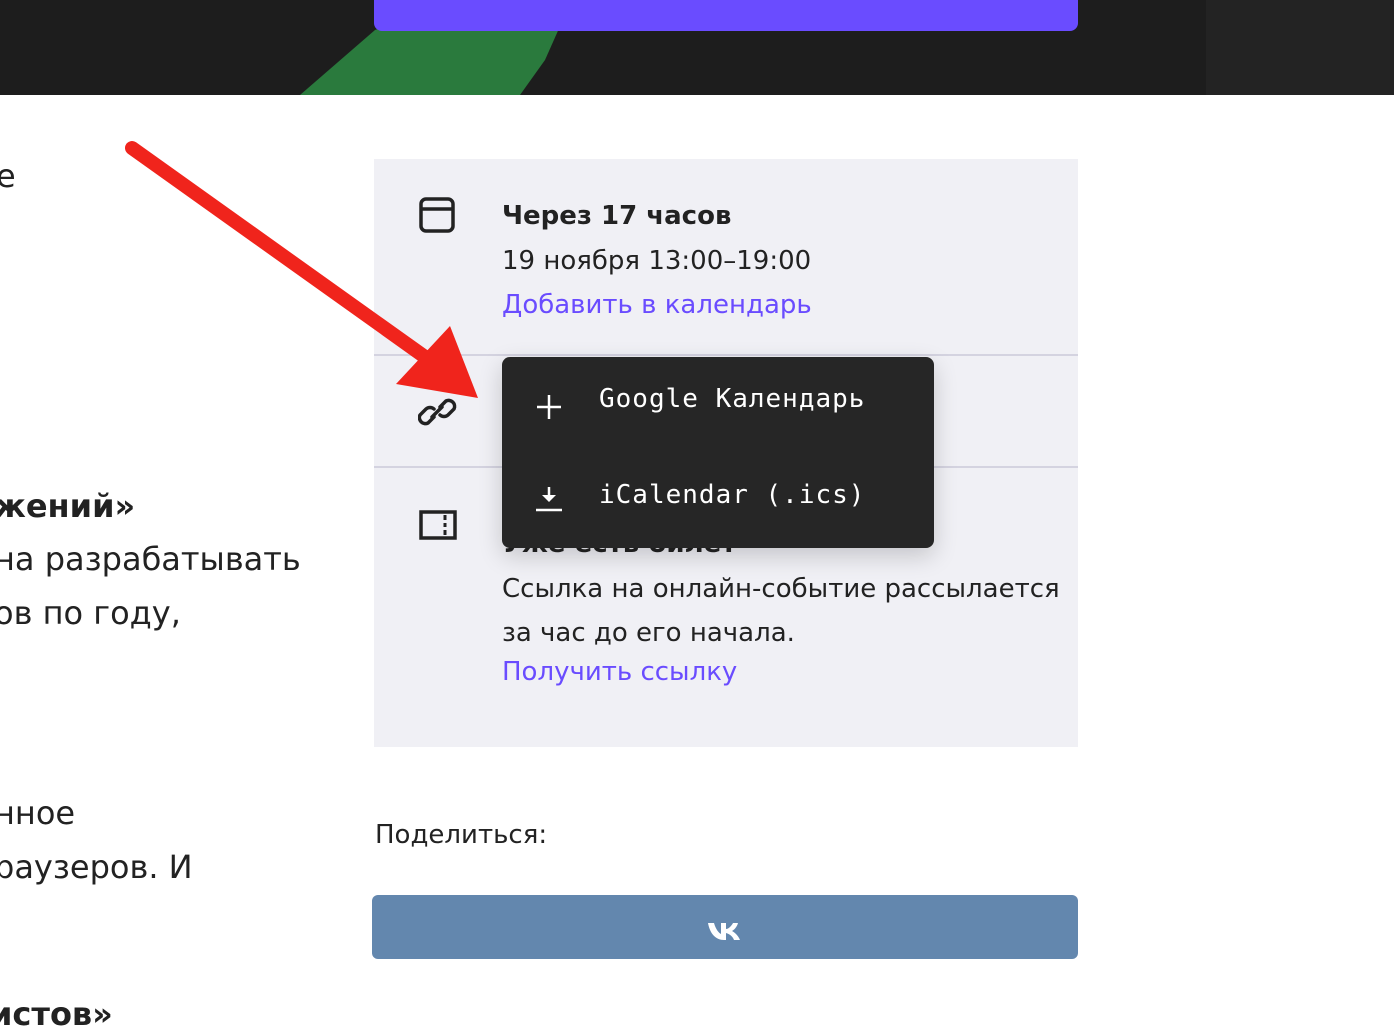 The width and height of the screenshot is (1394, 1032). Describe the element at coordinates (90, 613) in the screenshot. I see `article-text-line: ов по году,` at that location.